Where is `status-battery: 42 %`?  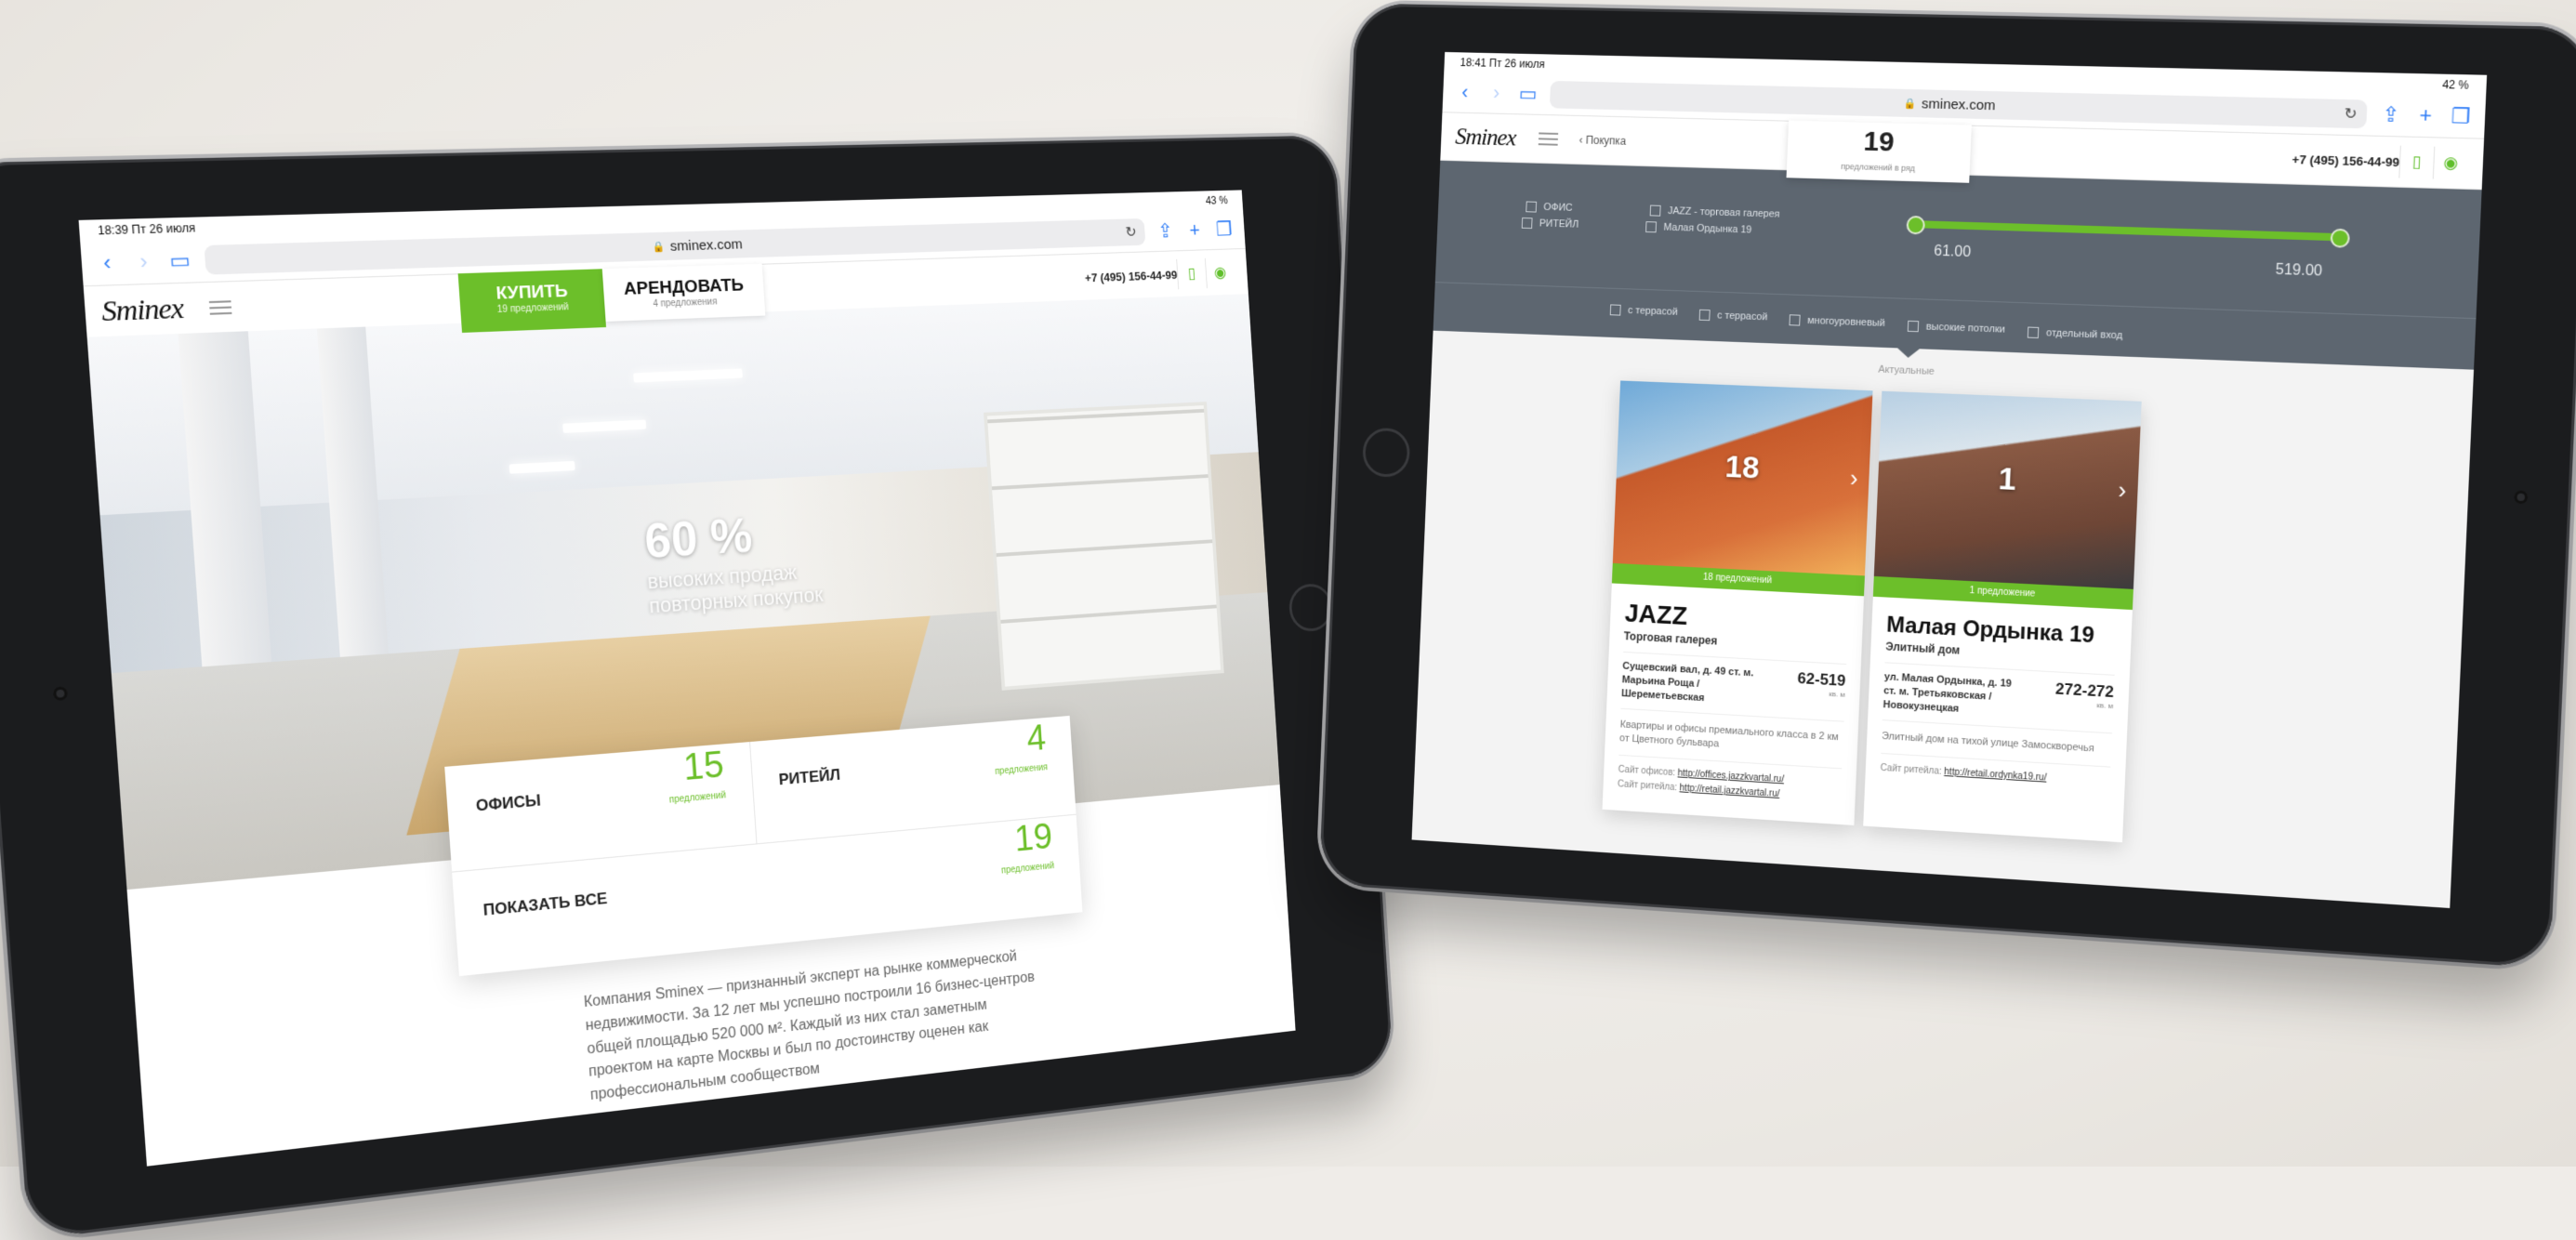
status-battery: 42 % is located at coordinates (2455, 85).